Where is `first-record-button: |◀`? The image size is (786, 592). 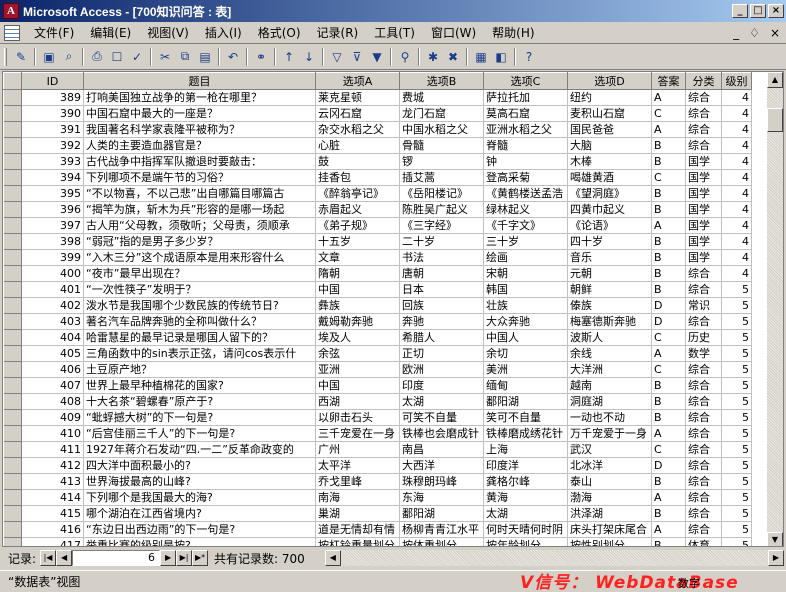
first-record-button: |◀ is located at coordinates (48, 558).